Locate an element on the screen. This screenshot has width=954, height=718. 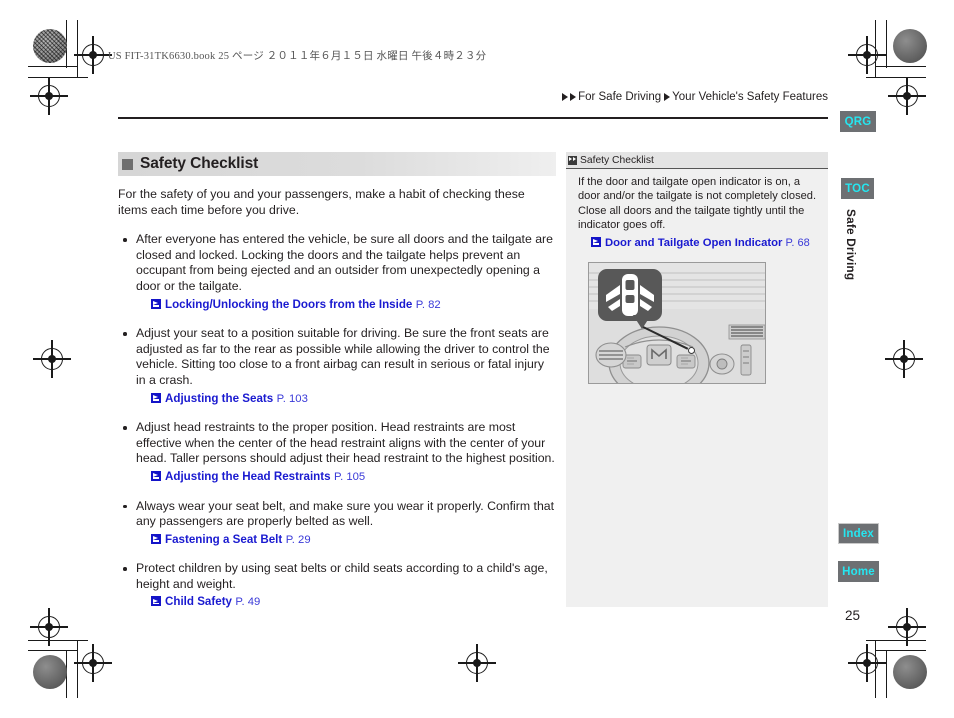
dashboard-illustration is located at coordinates (677, 323).